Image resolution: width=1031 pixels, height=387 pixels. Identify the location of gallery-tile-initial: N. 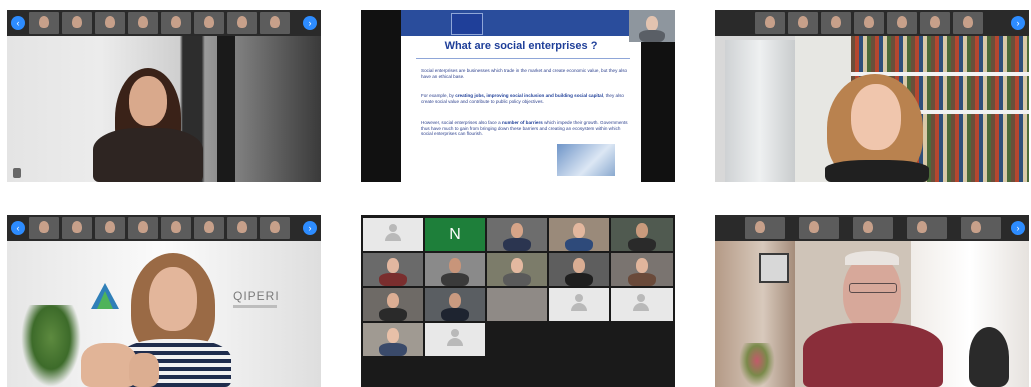
(455, 234).